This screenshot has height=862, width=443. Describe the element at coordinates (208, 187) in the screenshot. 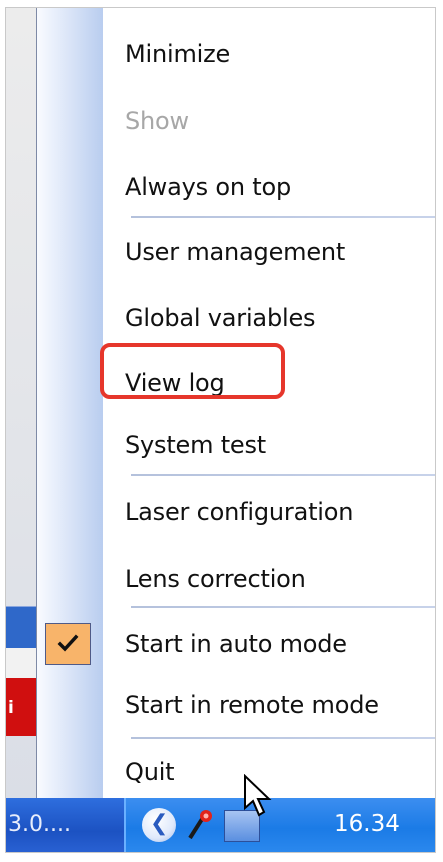

I see `menu-item-label: Always on top` at that location.